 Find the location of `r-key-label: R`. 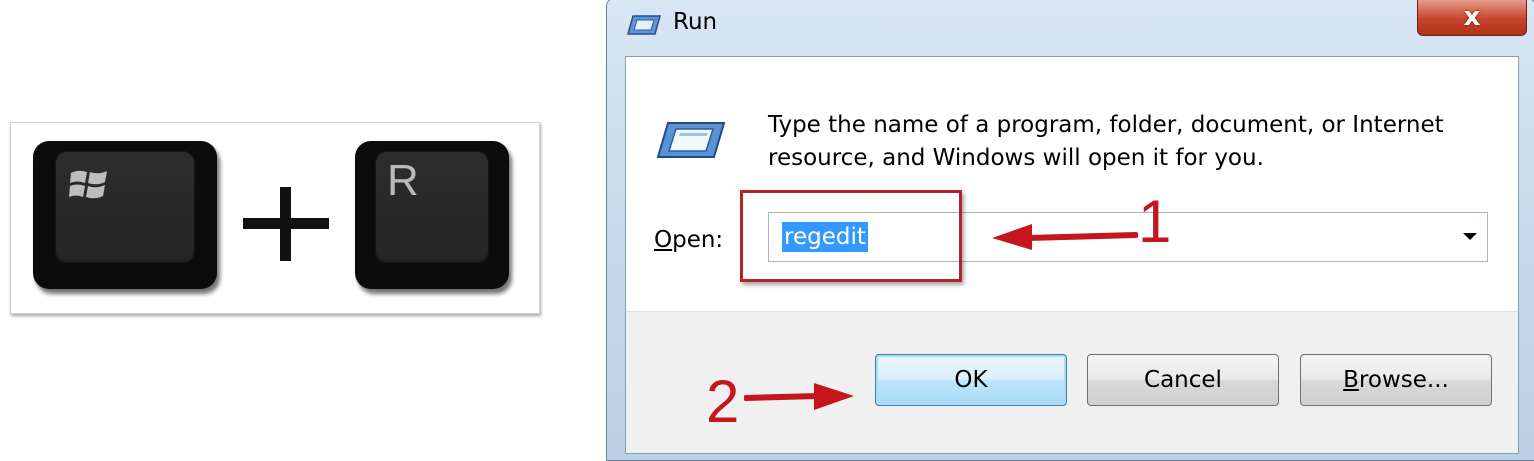

r-key-label: R is located at coordinates (403, 180).